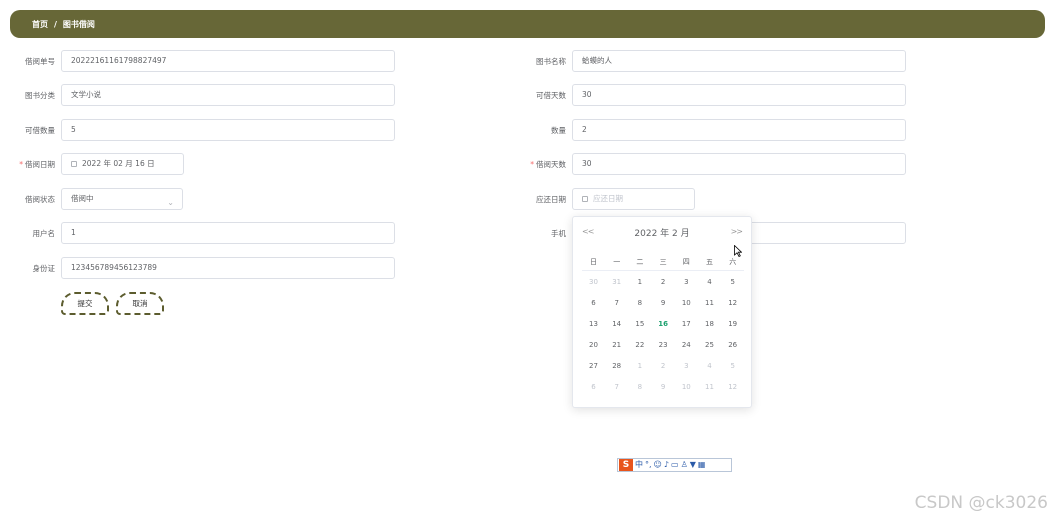  I want to click on emoji-icon: ☺, so click(658, 465).